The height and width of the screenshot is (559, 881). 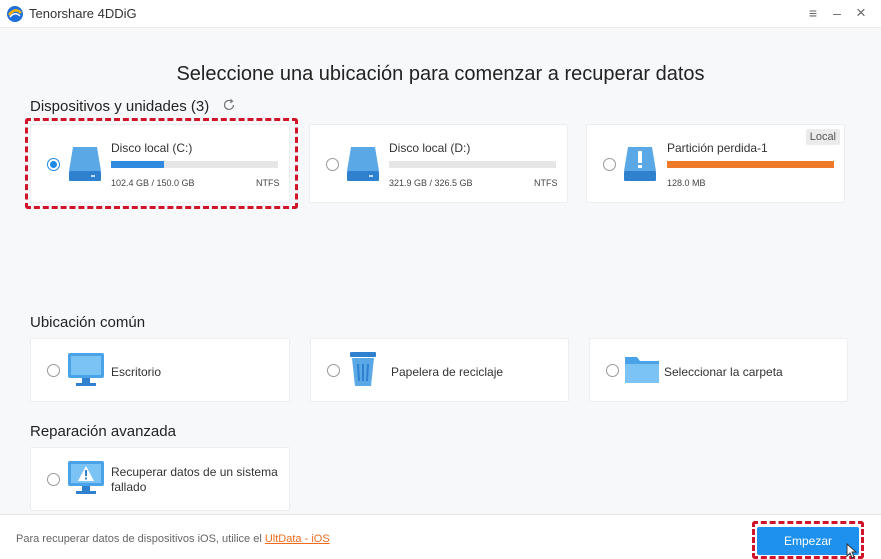 What do you see at coordinates (53, 479) in the screenshot?
I see `crashed-system-radio` at bounding box center [53, 479].